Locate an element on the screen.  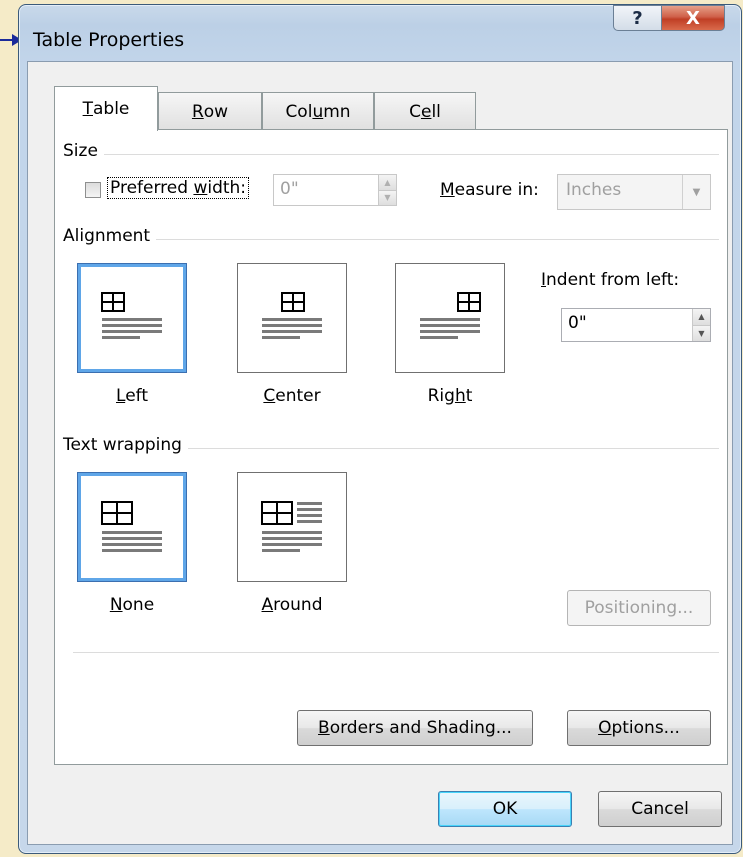
indent-from-left-spinner: 0" ▲ ▼ is located at coordinates (636, 325).